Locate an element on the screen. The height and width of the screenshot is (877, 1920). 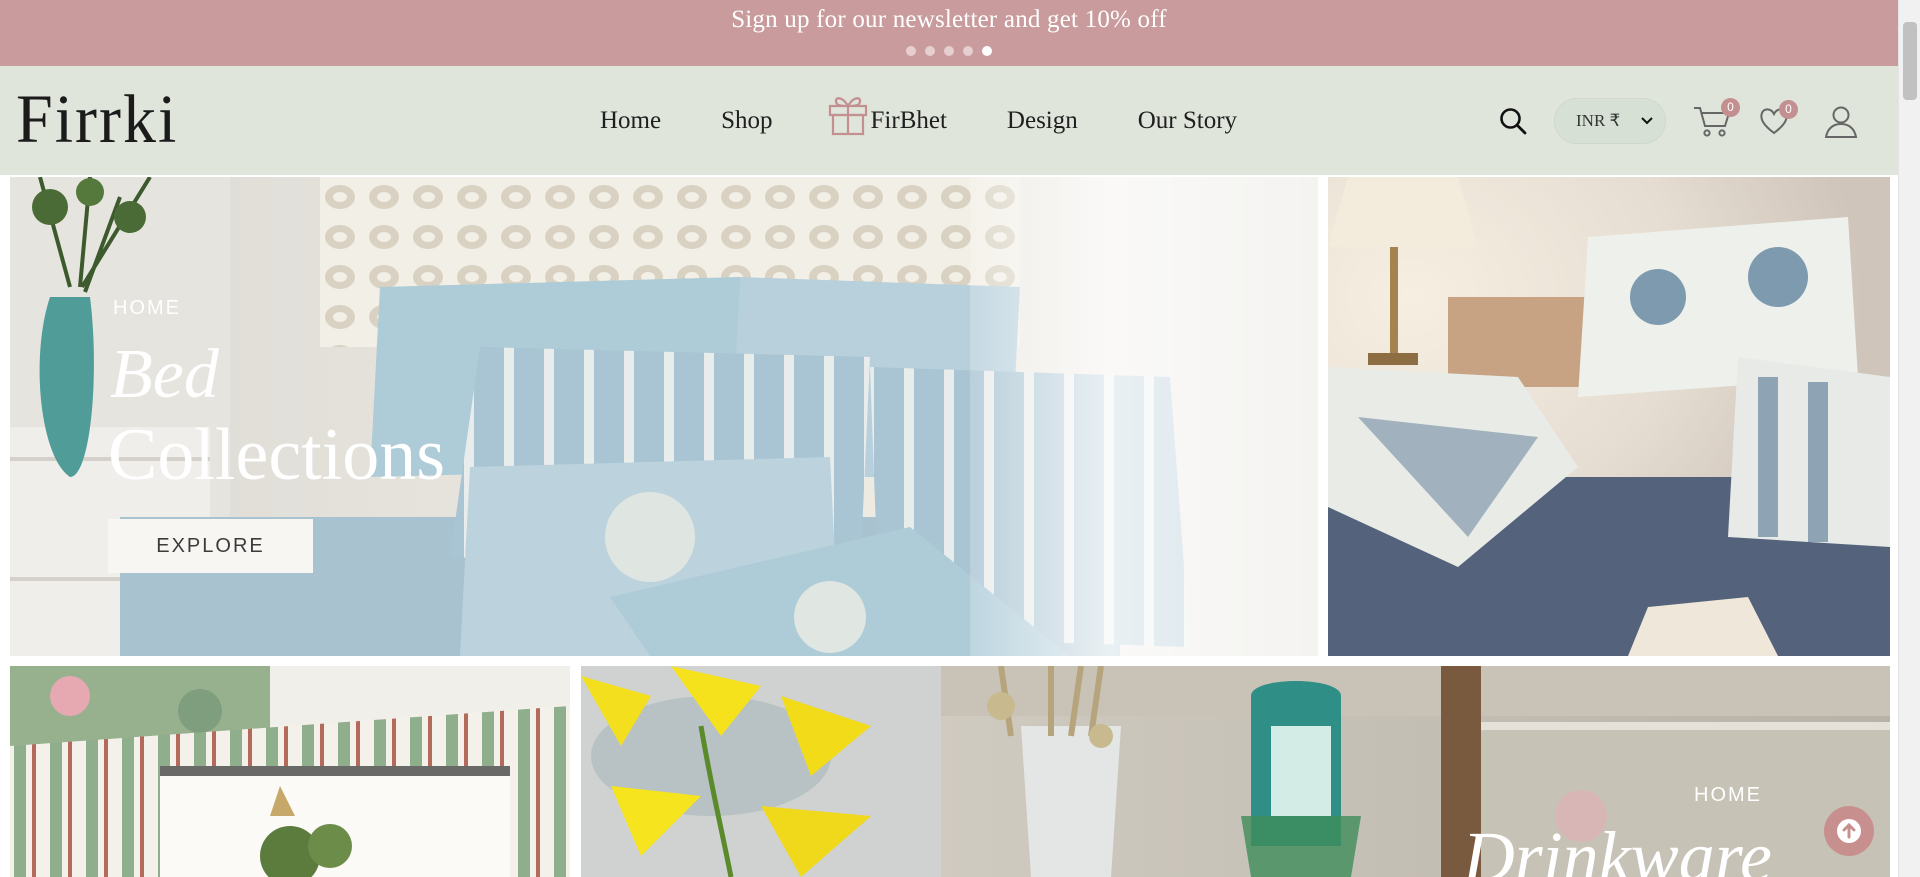
slide-dots is located at coordinates (949, 51).